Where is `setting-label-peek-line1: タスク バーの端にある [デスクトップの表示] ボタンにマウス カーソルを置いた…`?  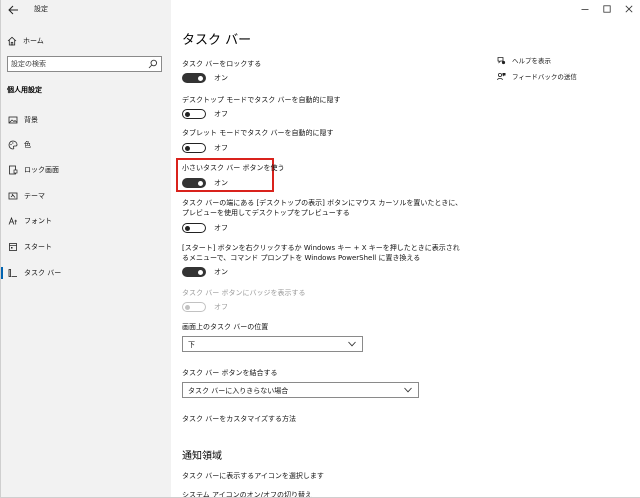
setting-label-peek-line1: タスク バーの端にある [デスクトップの表示] ボタンにマウス カーソルを置いた… is located at coordinates (322, 203).